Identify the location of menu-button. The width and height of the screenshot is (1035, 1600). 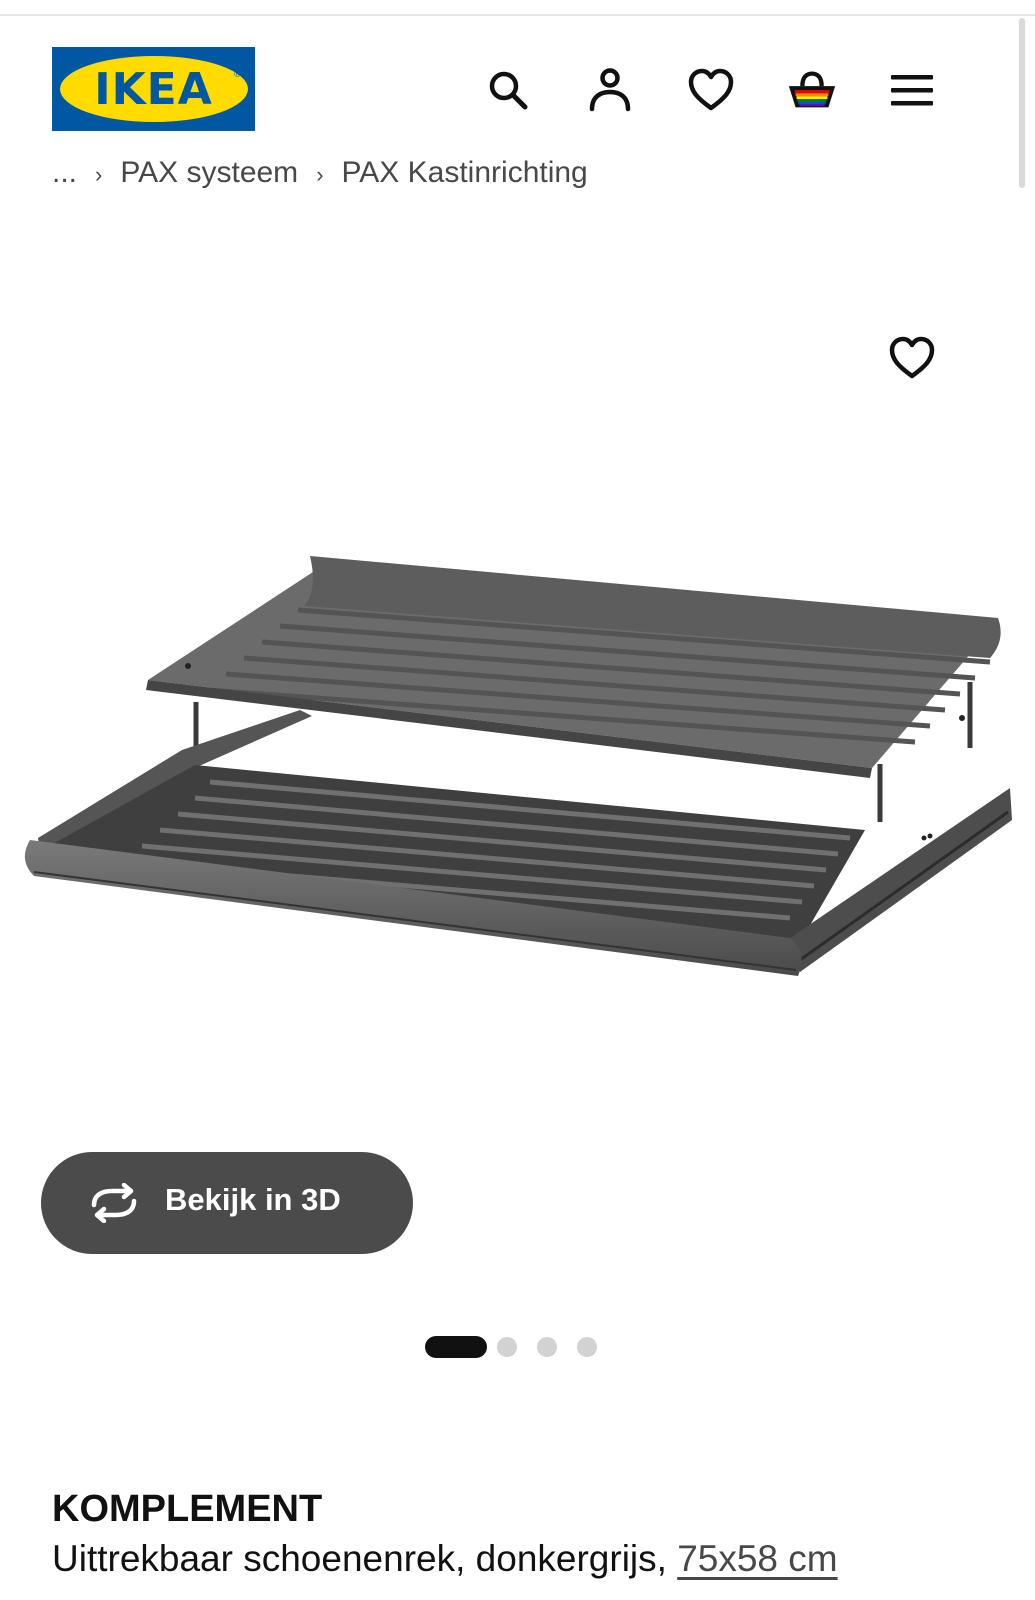
(912, 90).